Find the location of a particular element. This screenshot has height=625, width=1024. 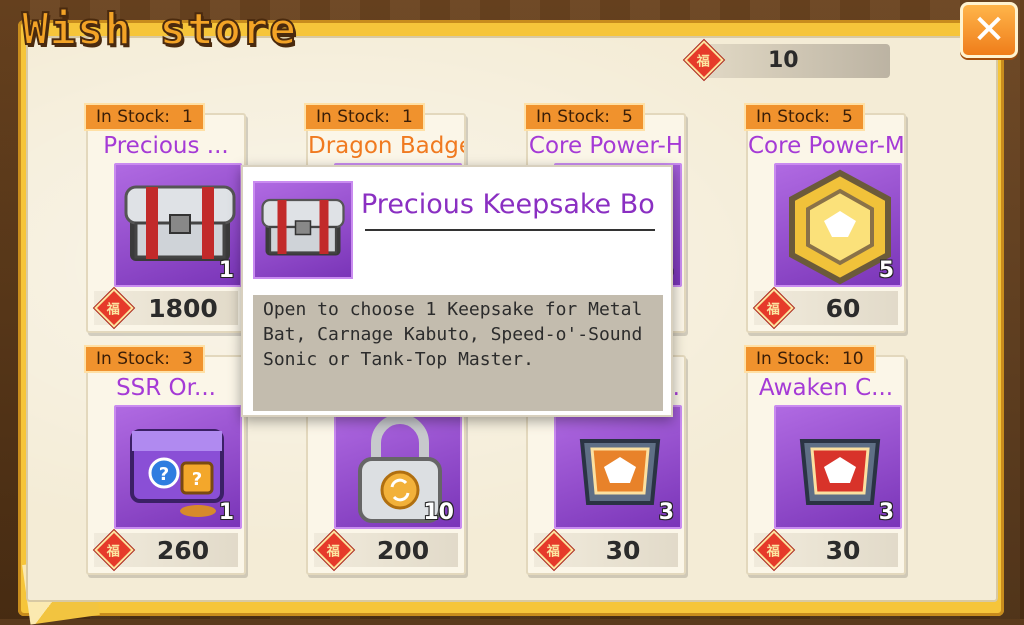

store-item-card: In Stock: 3 SSR Or... ? ? 1 福 260 is located at coordinates (165, 460).